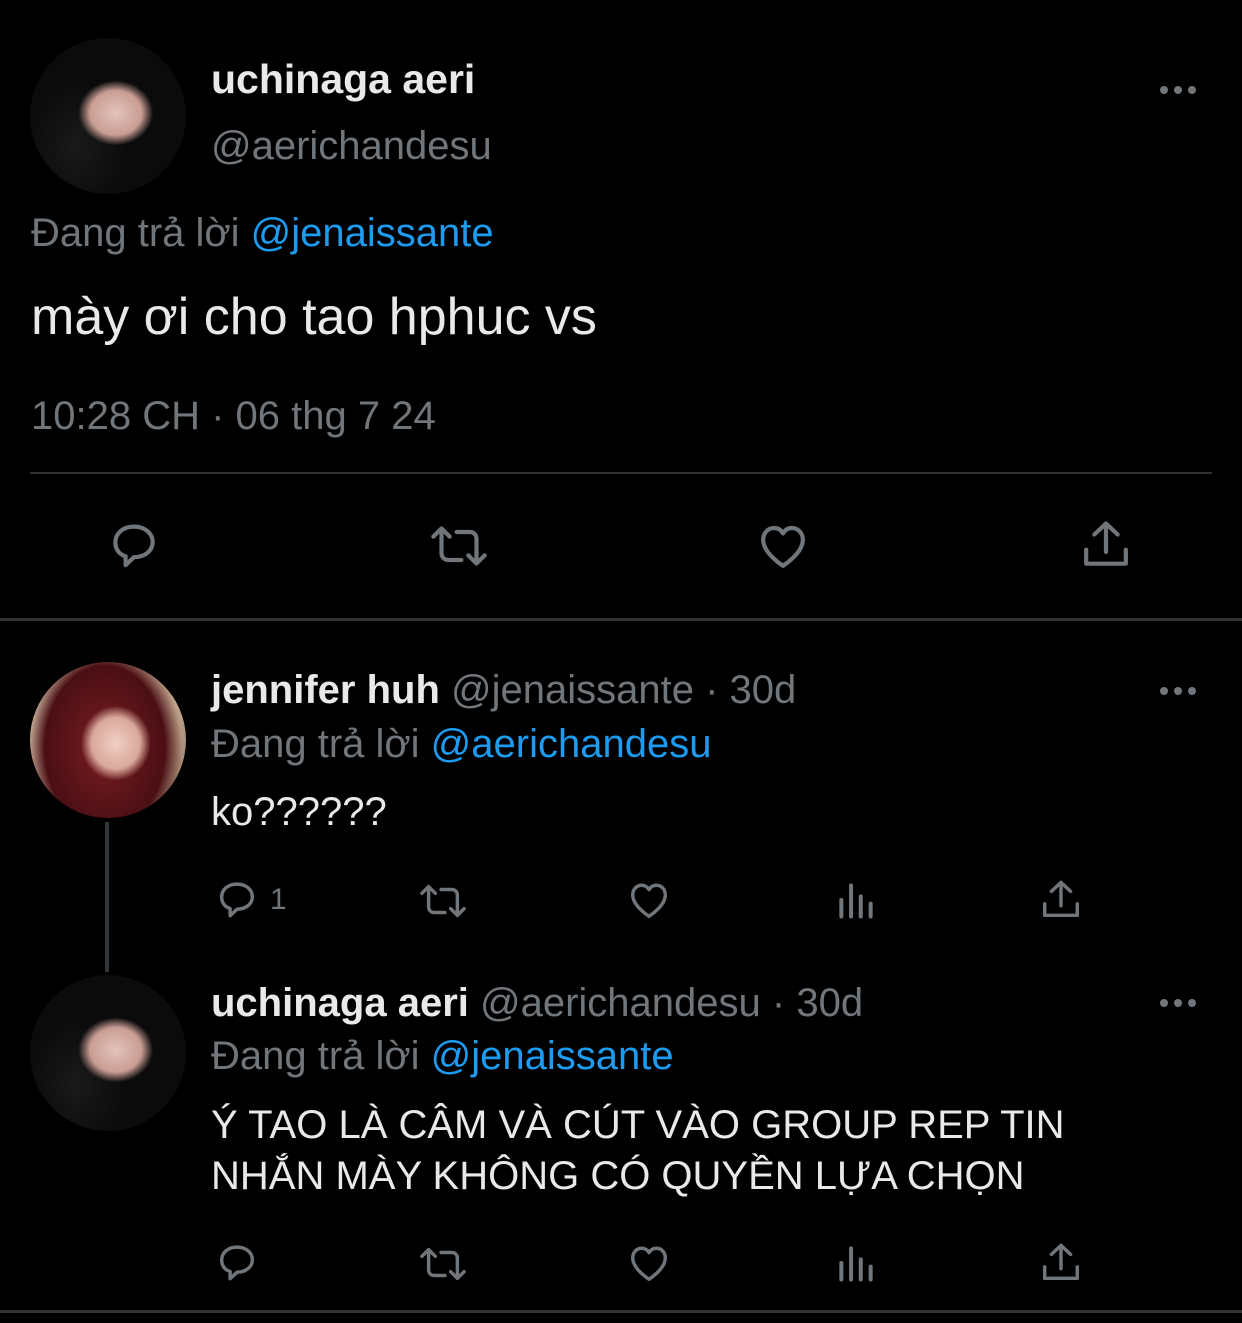 Image resolution: width=1242 pixels, height=1323 pixels. I want to click on tweet-text: ko??????, so click(299, 812).